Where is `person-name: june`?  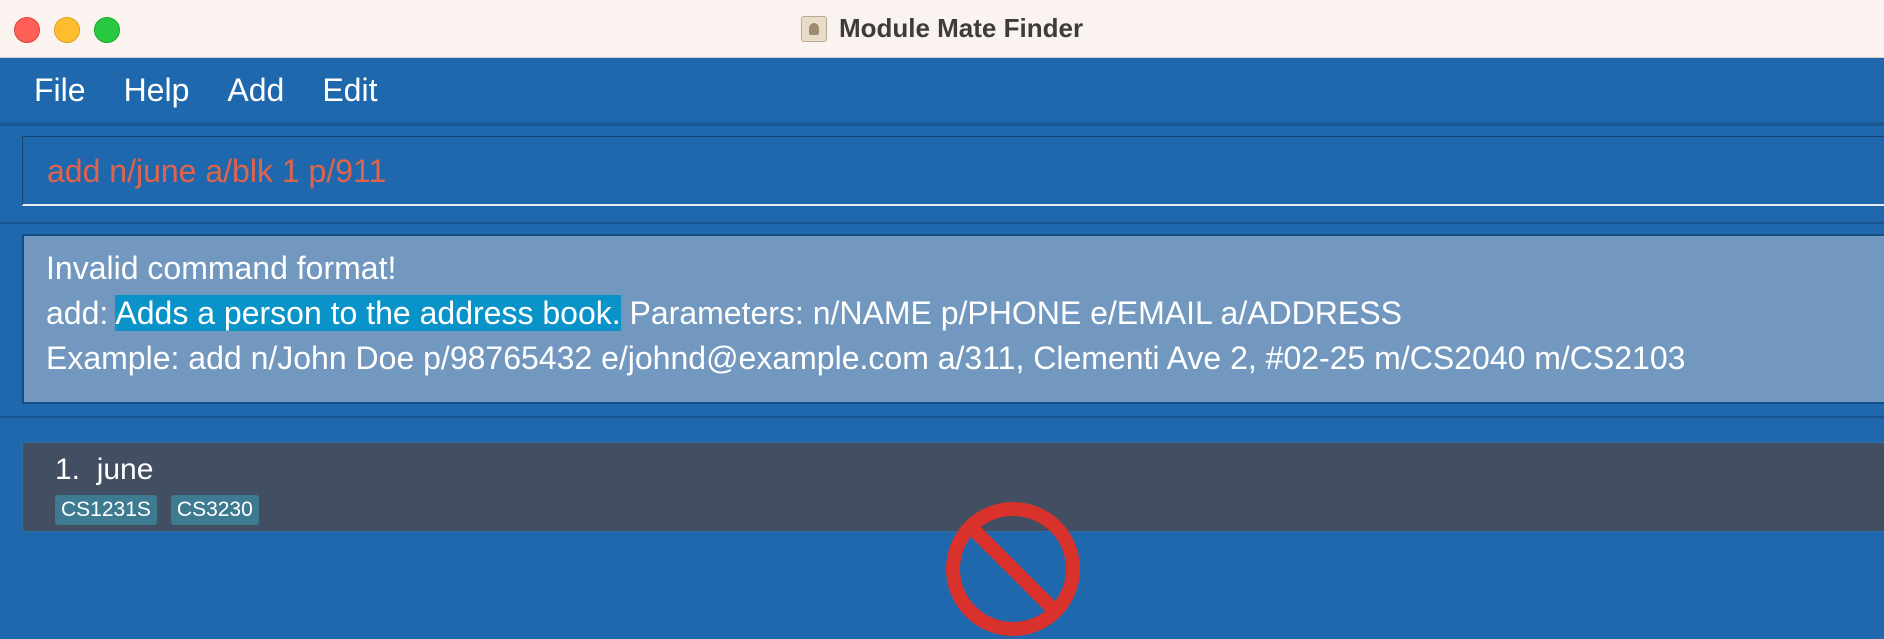 person-name: june is located at coordinates (125, 469).